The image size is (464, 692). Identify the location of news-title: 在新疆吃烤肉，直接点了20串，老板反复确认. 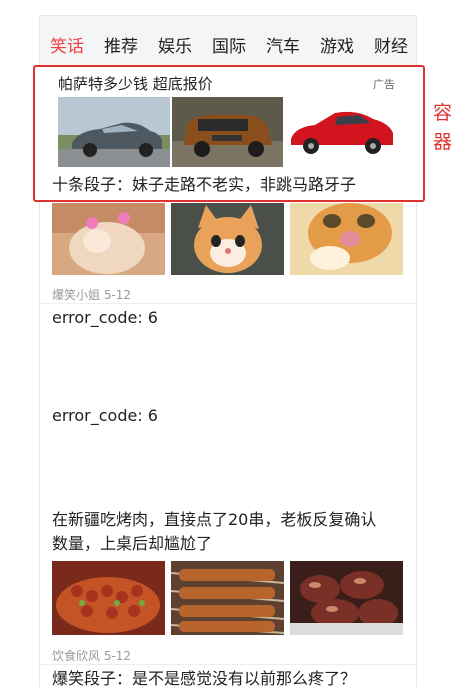
(214, 520).